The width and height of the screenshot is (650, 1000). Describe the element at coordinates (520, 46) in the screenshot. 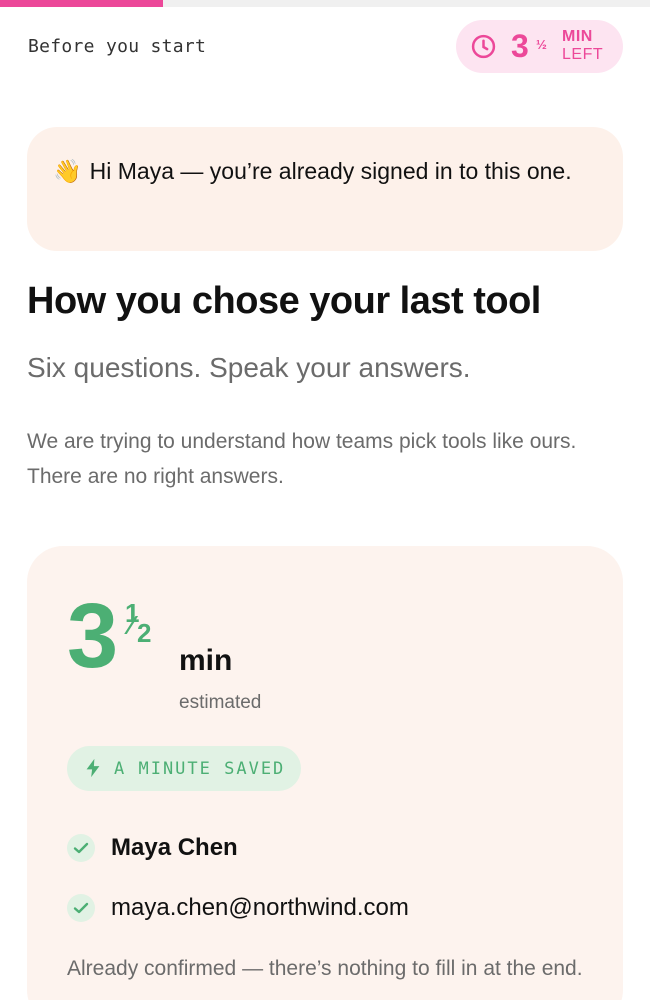

I see `time-left-value: 3` at that location.